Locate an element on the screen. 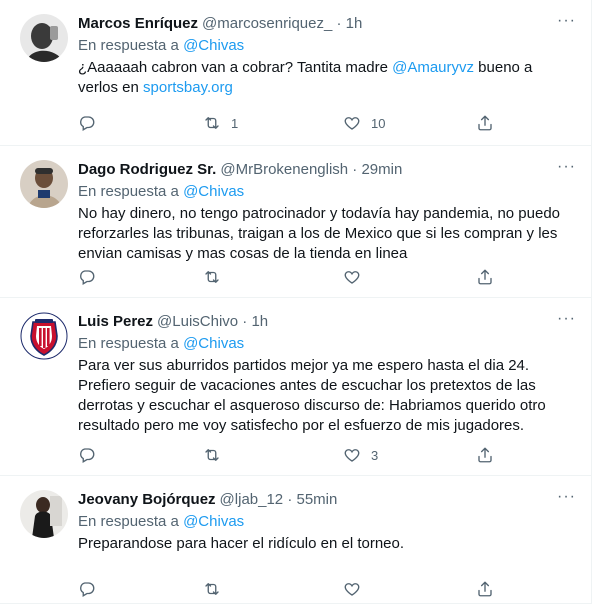 The height and width of the screenshot is (604, 600). url-link: sportsbay.org is located at coordinates (188, 87).